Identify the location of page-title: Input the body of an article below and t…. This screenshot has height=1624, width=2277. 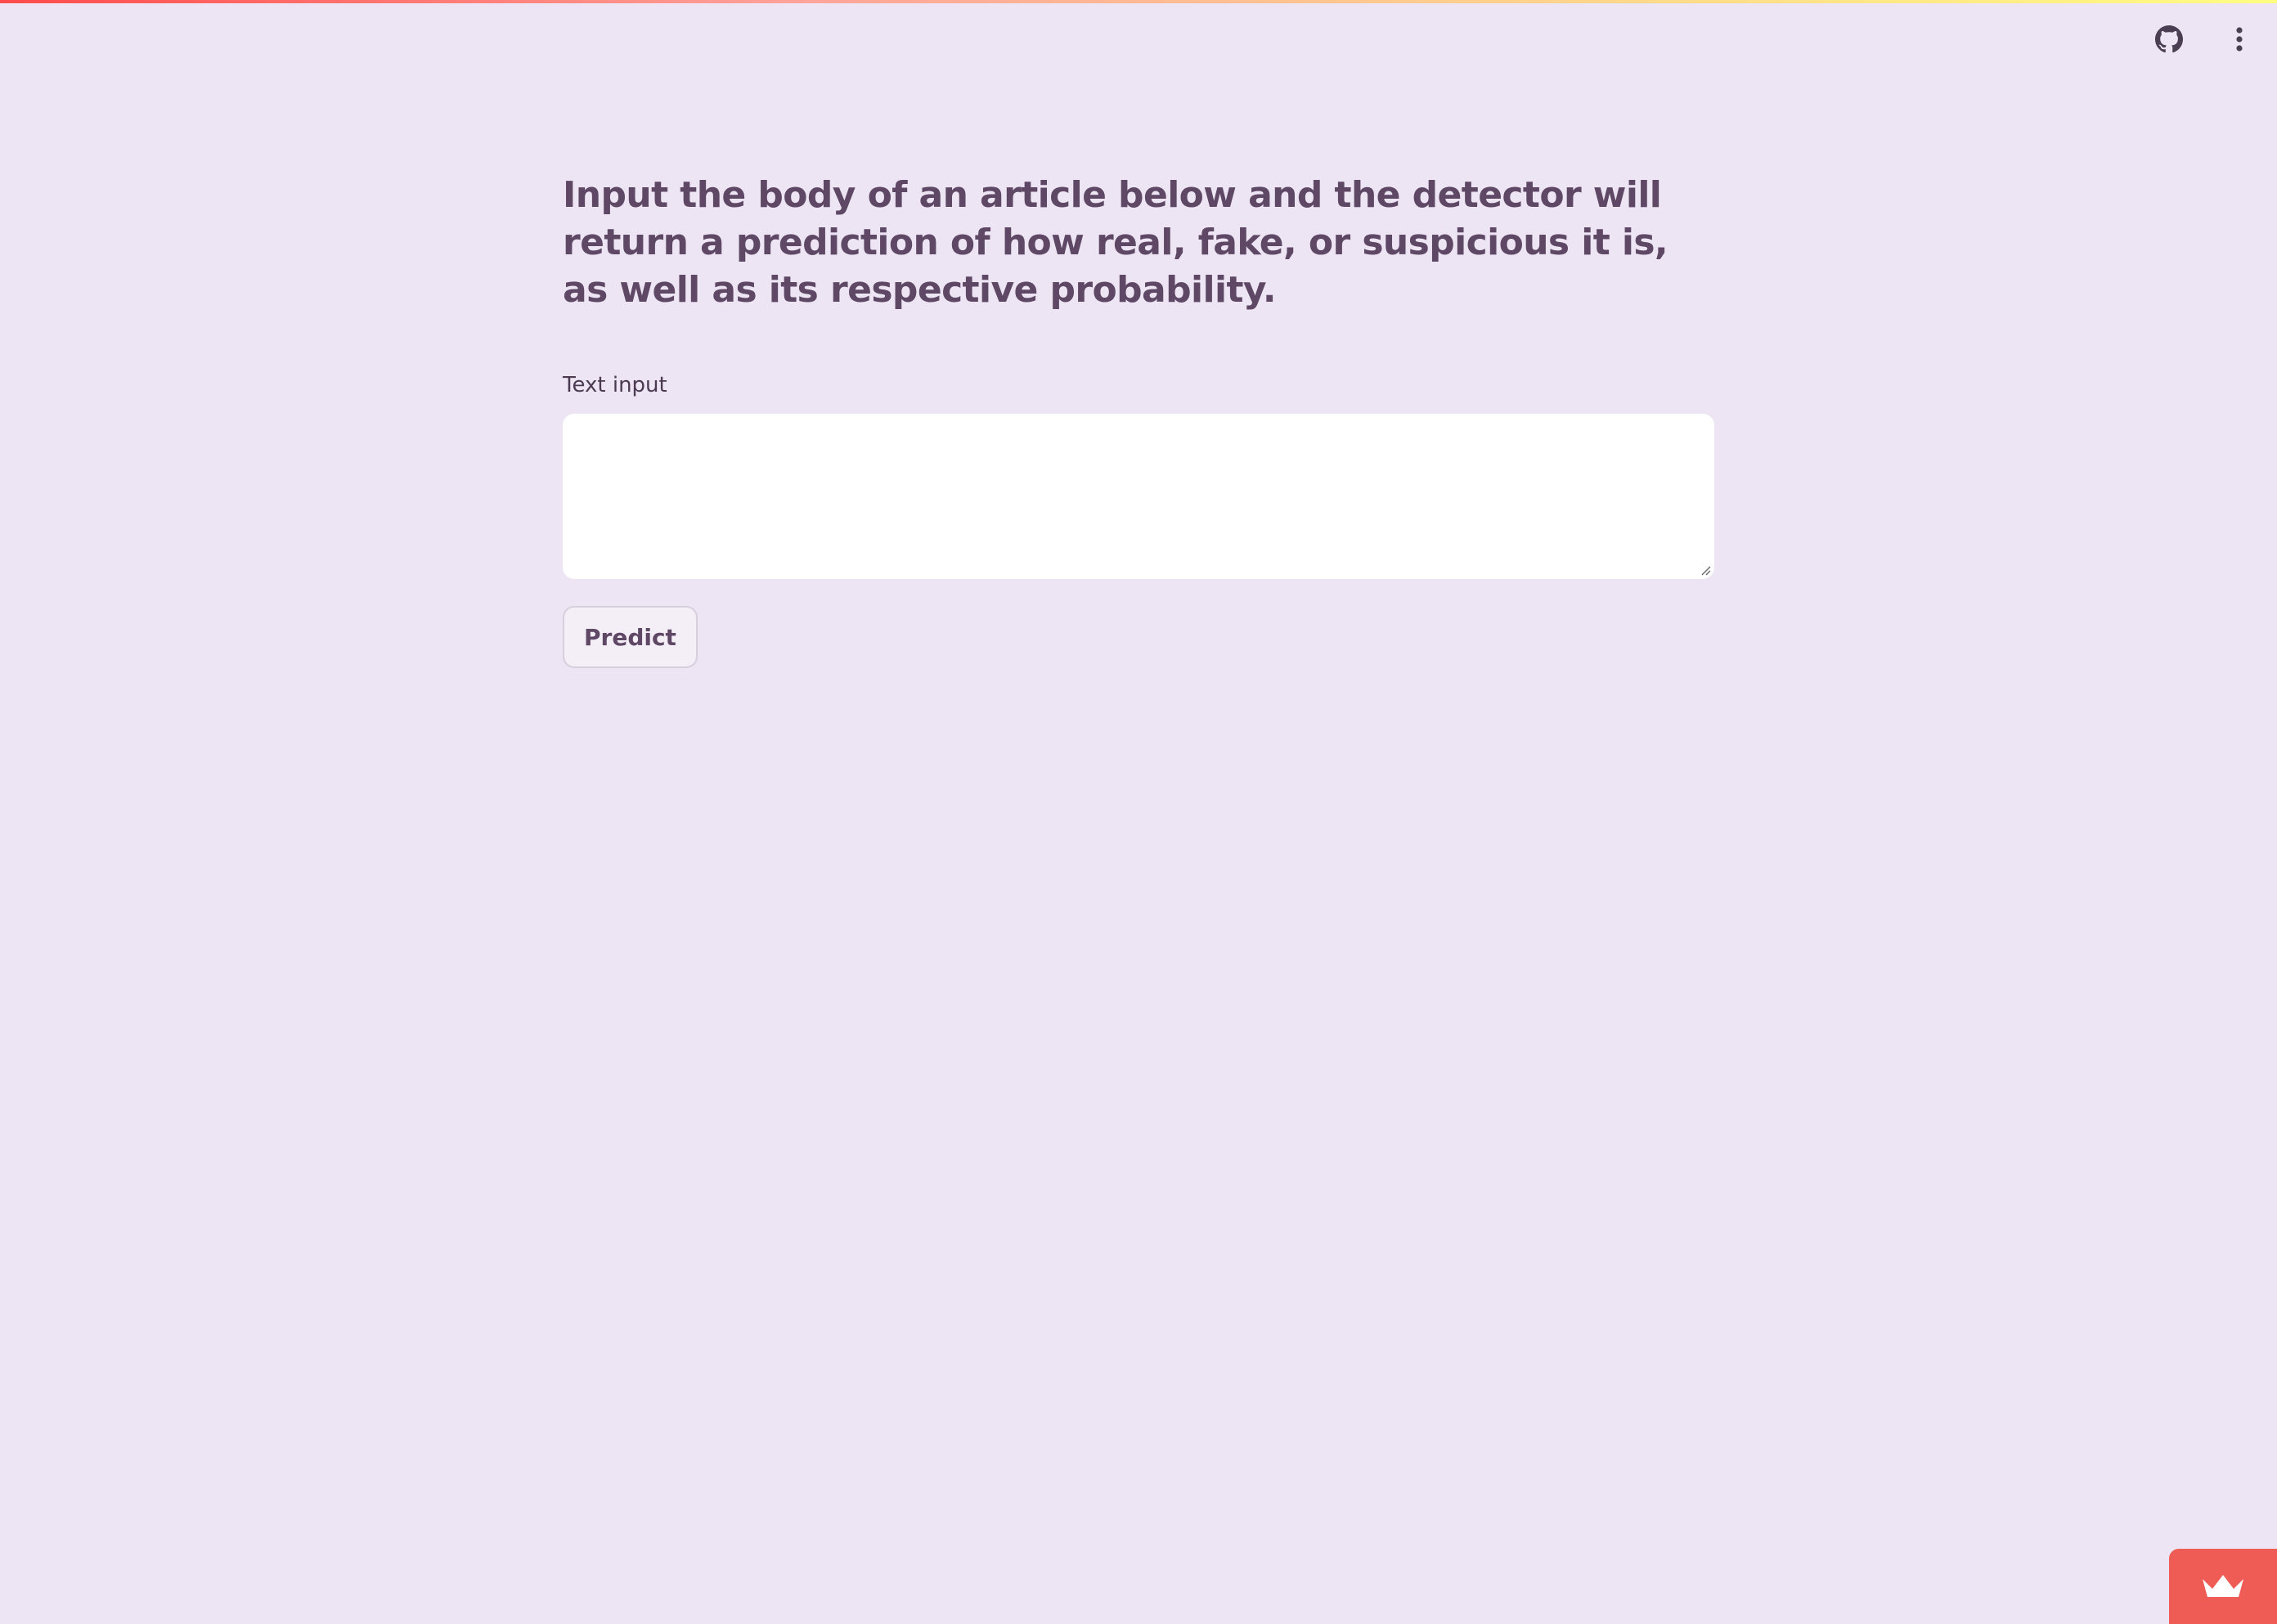
(1115, 242).